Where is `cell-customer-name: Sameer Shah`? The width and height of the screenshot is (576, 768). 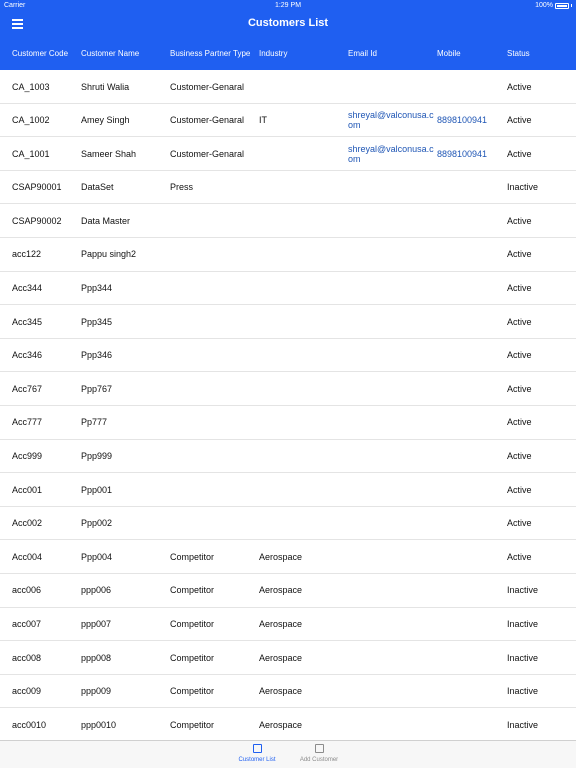 cell-customer-name: Sameer Shah is located at coordinates (109, 153).